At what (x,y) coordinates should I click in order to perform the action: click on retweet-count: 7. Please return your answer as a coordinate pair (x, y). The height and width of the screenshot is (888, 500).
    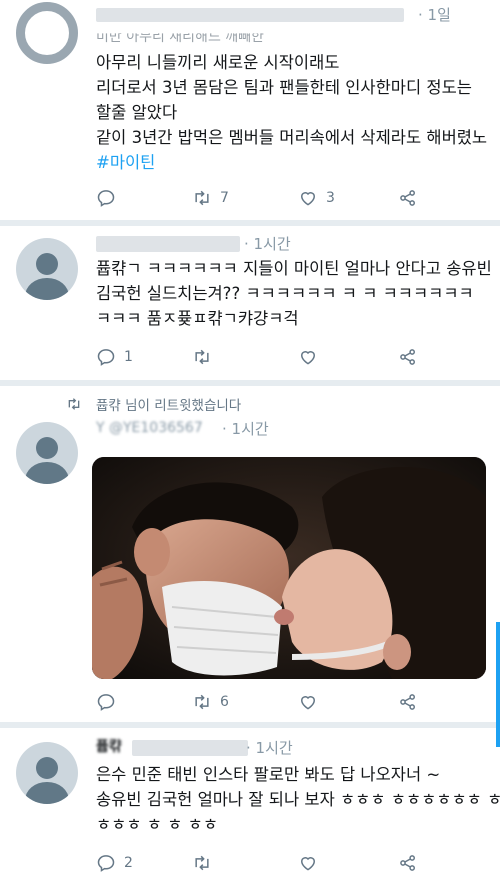
    Looking at the image, I should click on (224, 198).